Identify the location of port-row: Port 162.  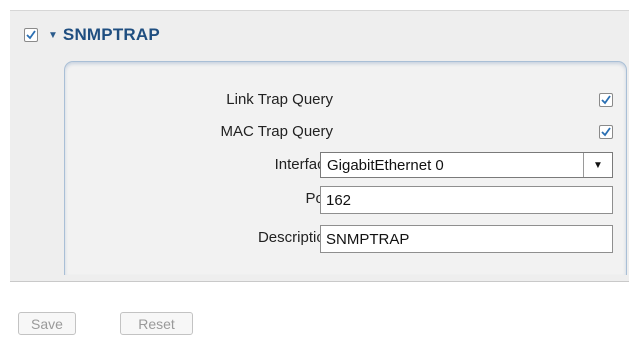
(346, 200).